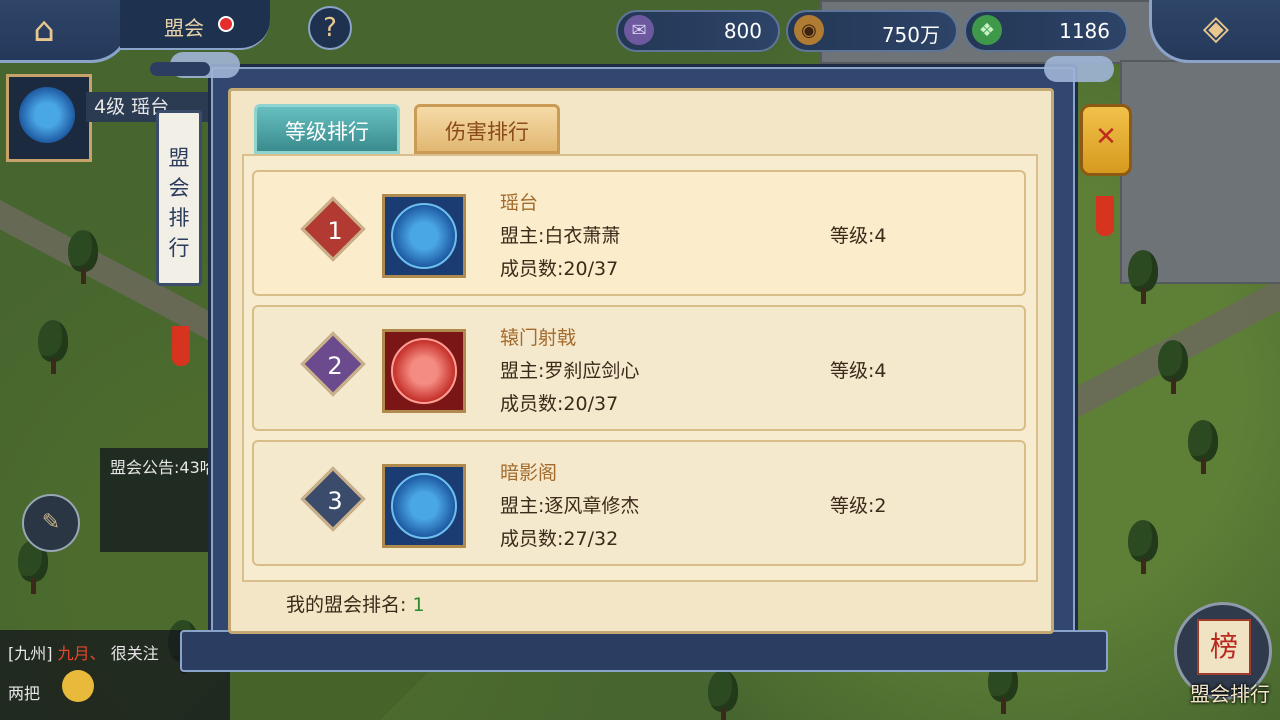 The height and width of the screenshot is (720, 1280). I want to click on resource-scroll-value: 800, so click(742, 31).